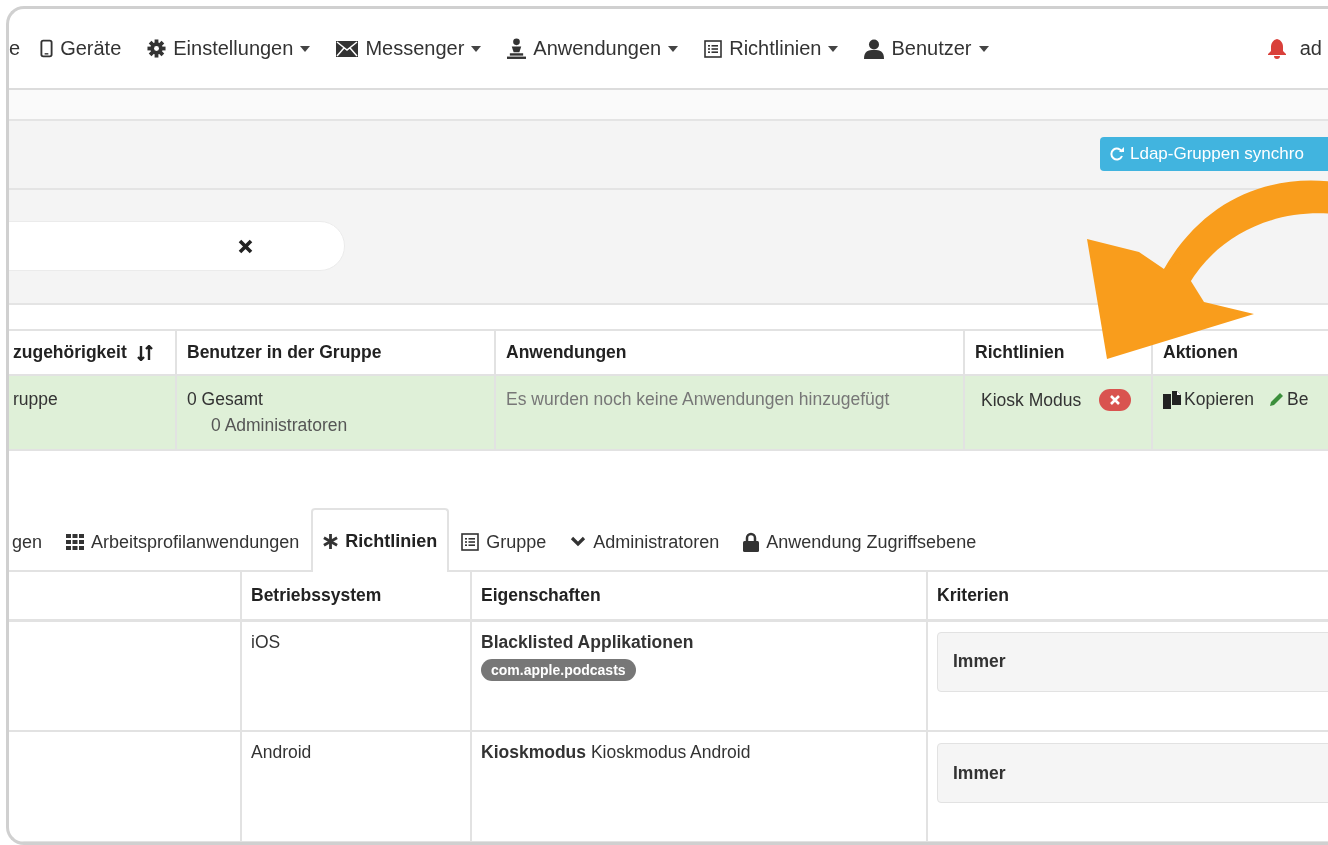 This screenshot has width=1328, height=845. I want to click on tab: gen, so click(32, 541).